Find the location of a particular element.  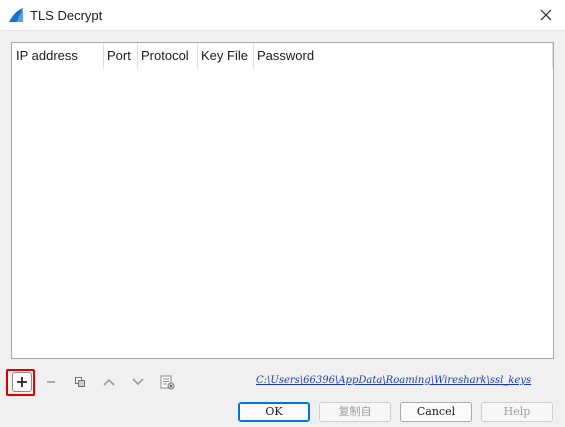

window-title: TLS Decrypt is located at coordinates (66, 15).